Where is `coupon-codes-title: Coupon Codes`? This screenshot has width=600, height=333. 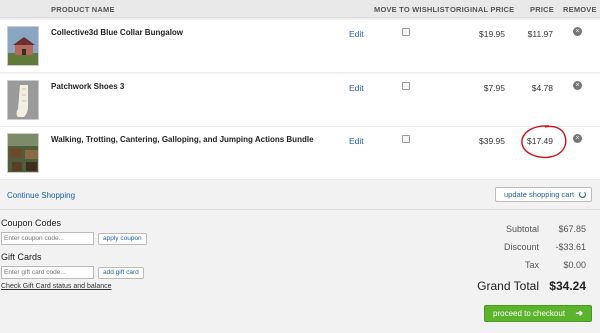
coupon-codes-title: Coupon Codes is located at coordinates (31, 223).